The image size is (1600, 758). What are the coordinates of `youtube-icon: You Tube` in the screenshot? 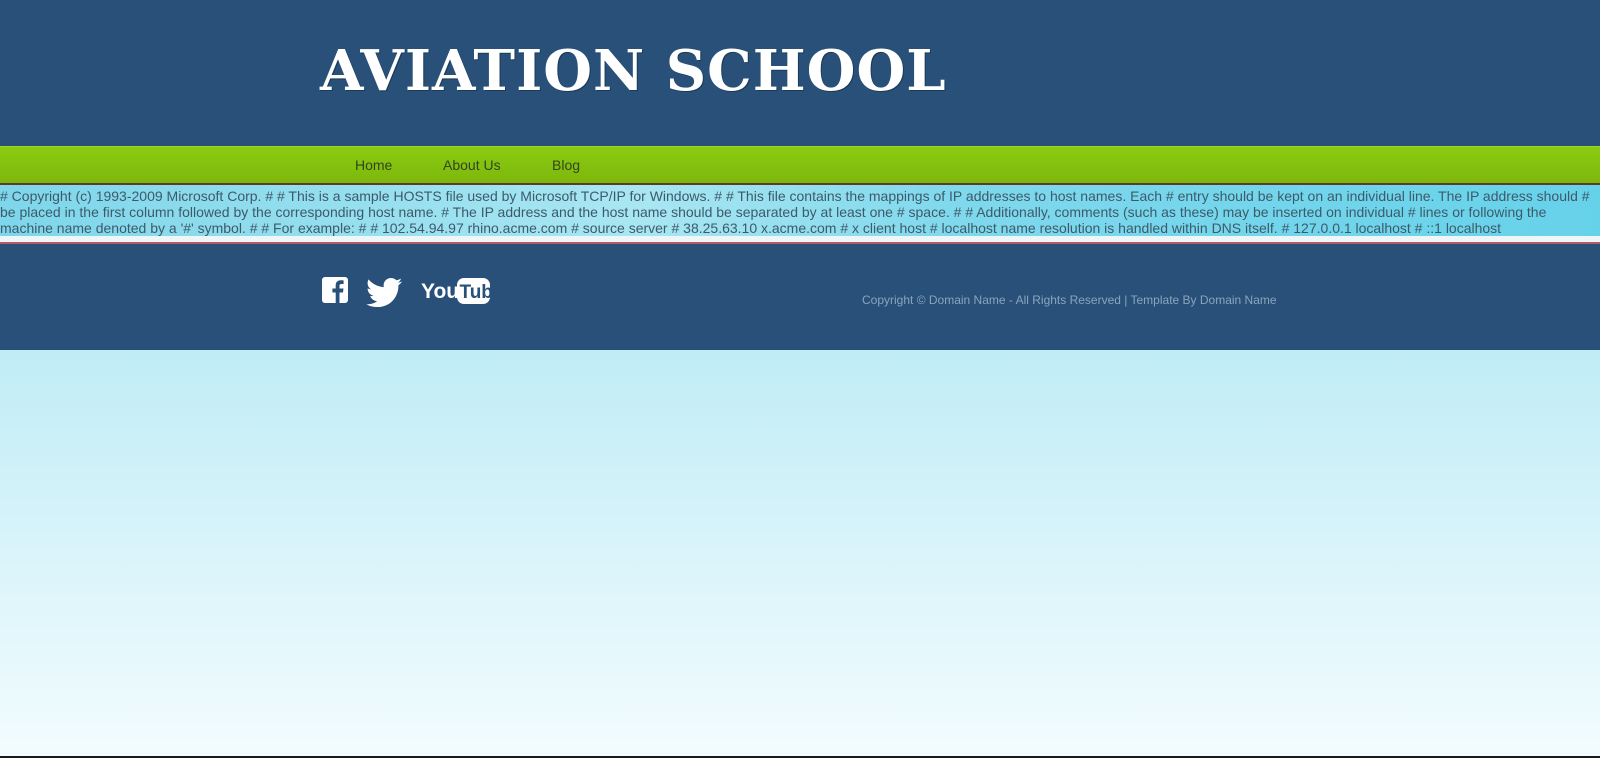 It's located at (462, 291).